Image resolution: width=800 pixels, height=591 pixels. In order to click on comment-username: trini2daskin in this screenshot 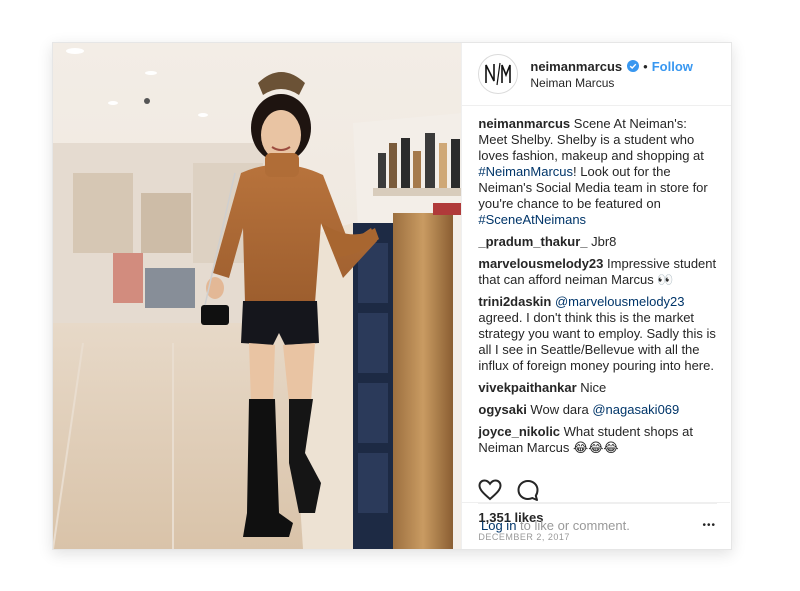, I will do `click(514, 301)`.